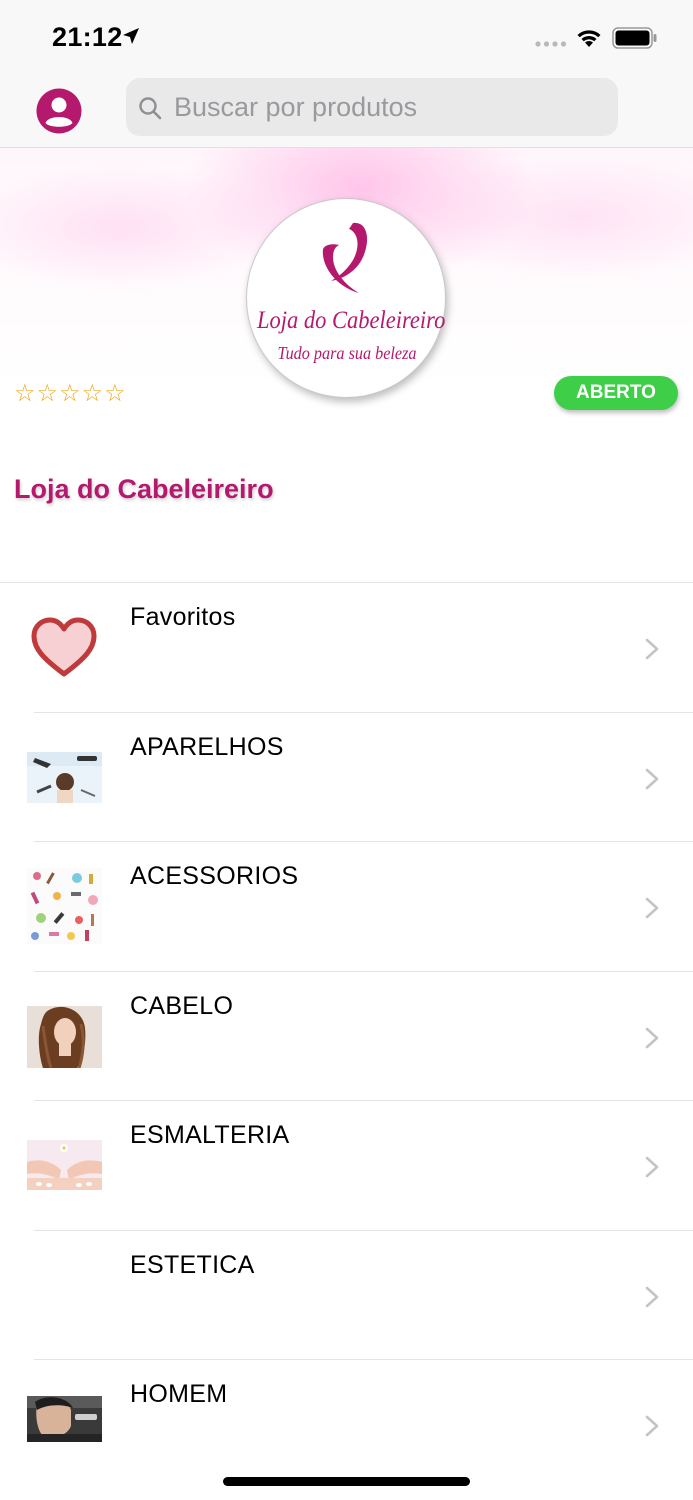 This screenshot has width=693, height=1500. Describe the element at coordinates (346, 1296) in the screenshot. I see `list-item-estetica: ESTETICA` at that location.